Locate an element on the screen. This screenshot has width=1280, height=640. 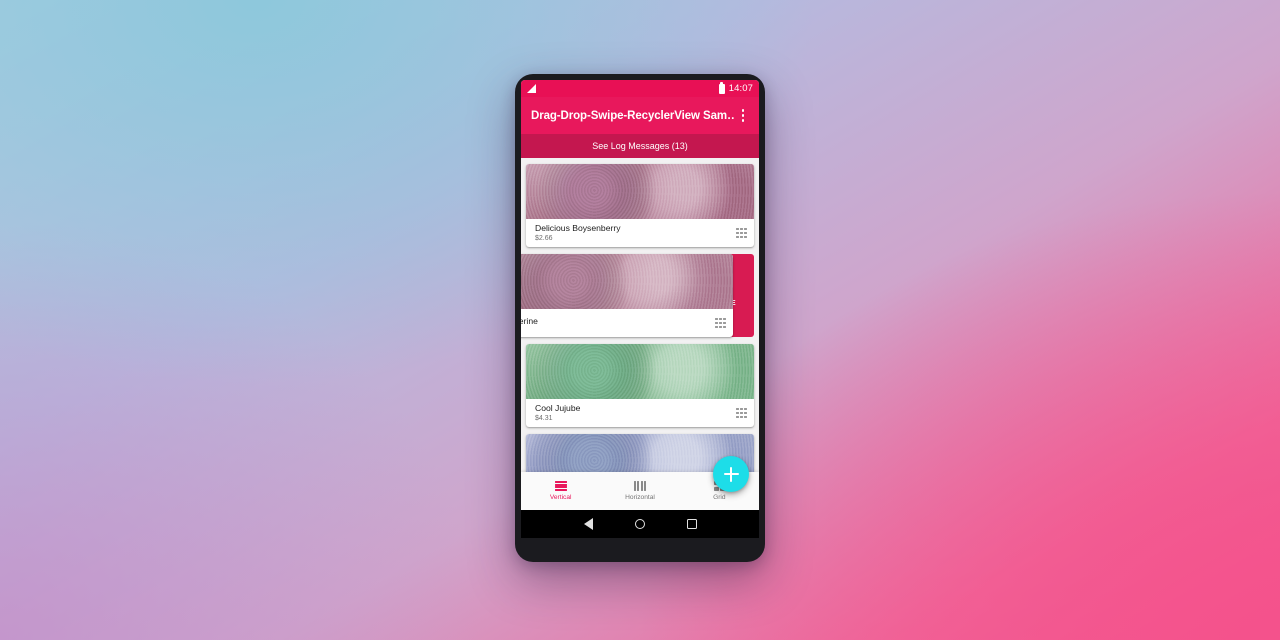
battery-icon is located at coordinates (721, 87).